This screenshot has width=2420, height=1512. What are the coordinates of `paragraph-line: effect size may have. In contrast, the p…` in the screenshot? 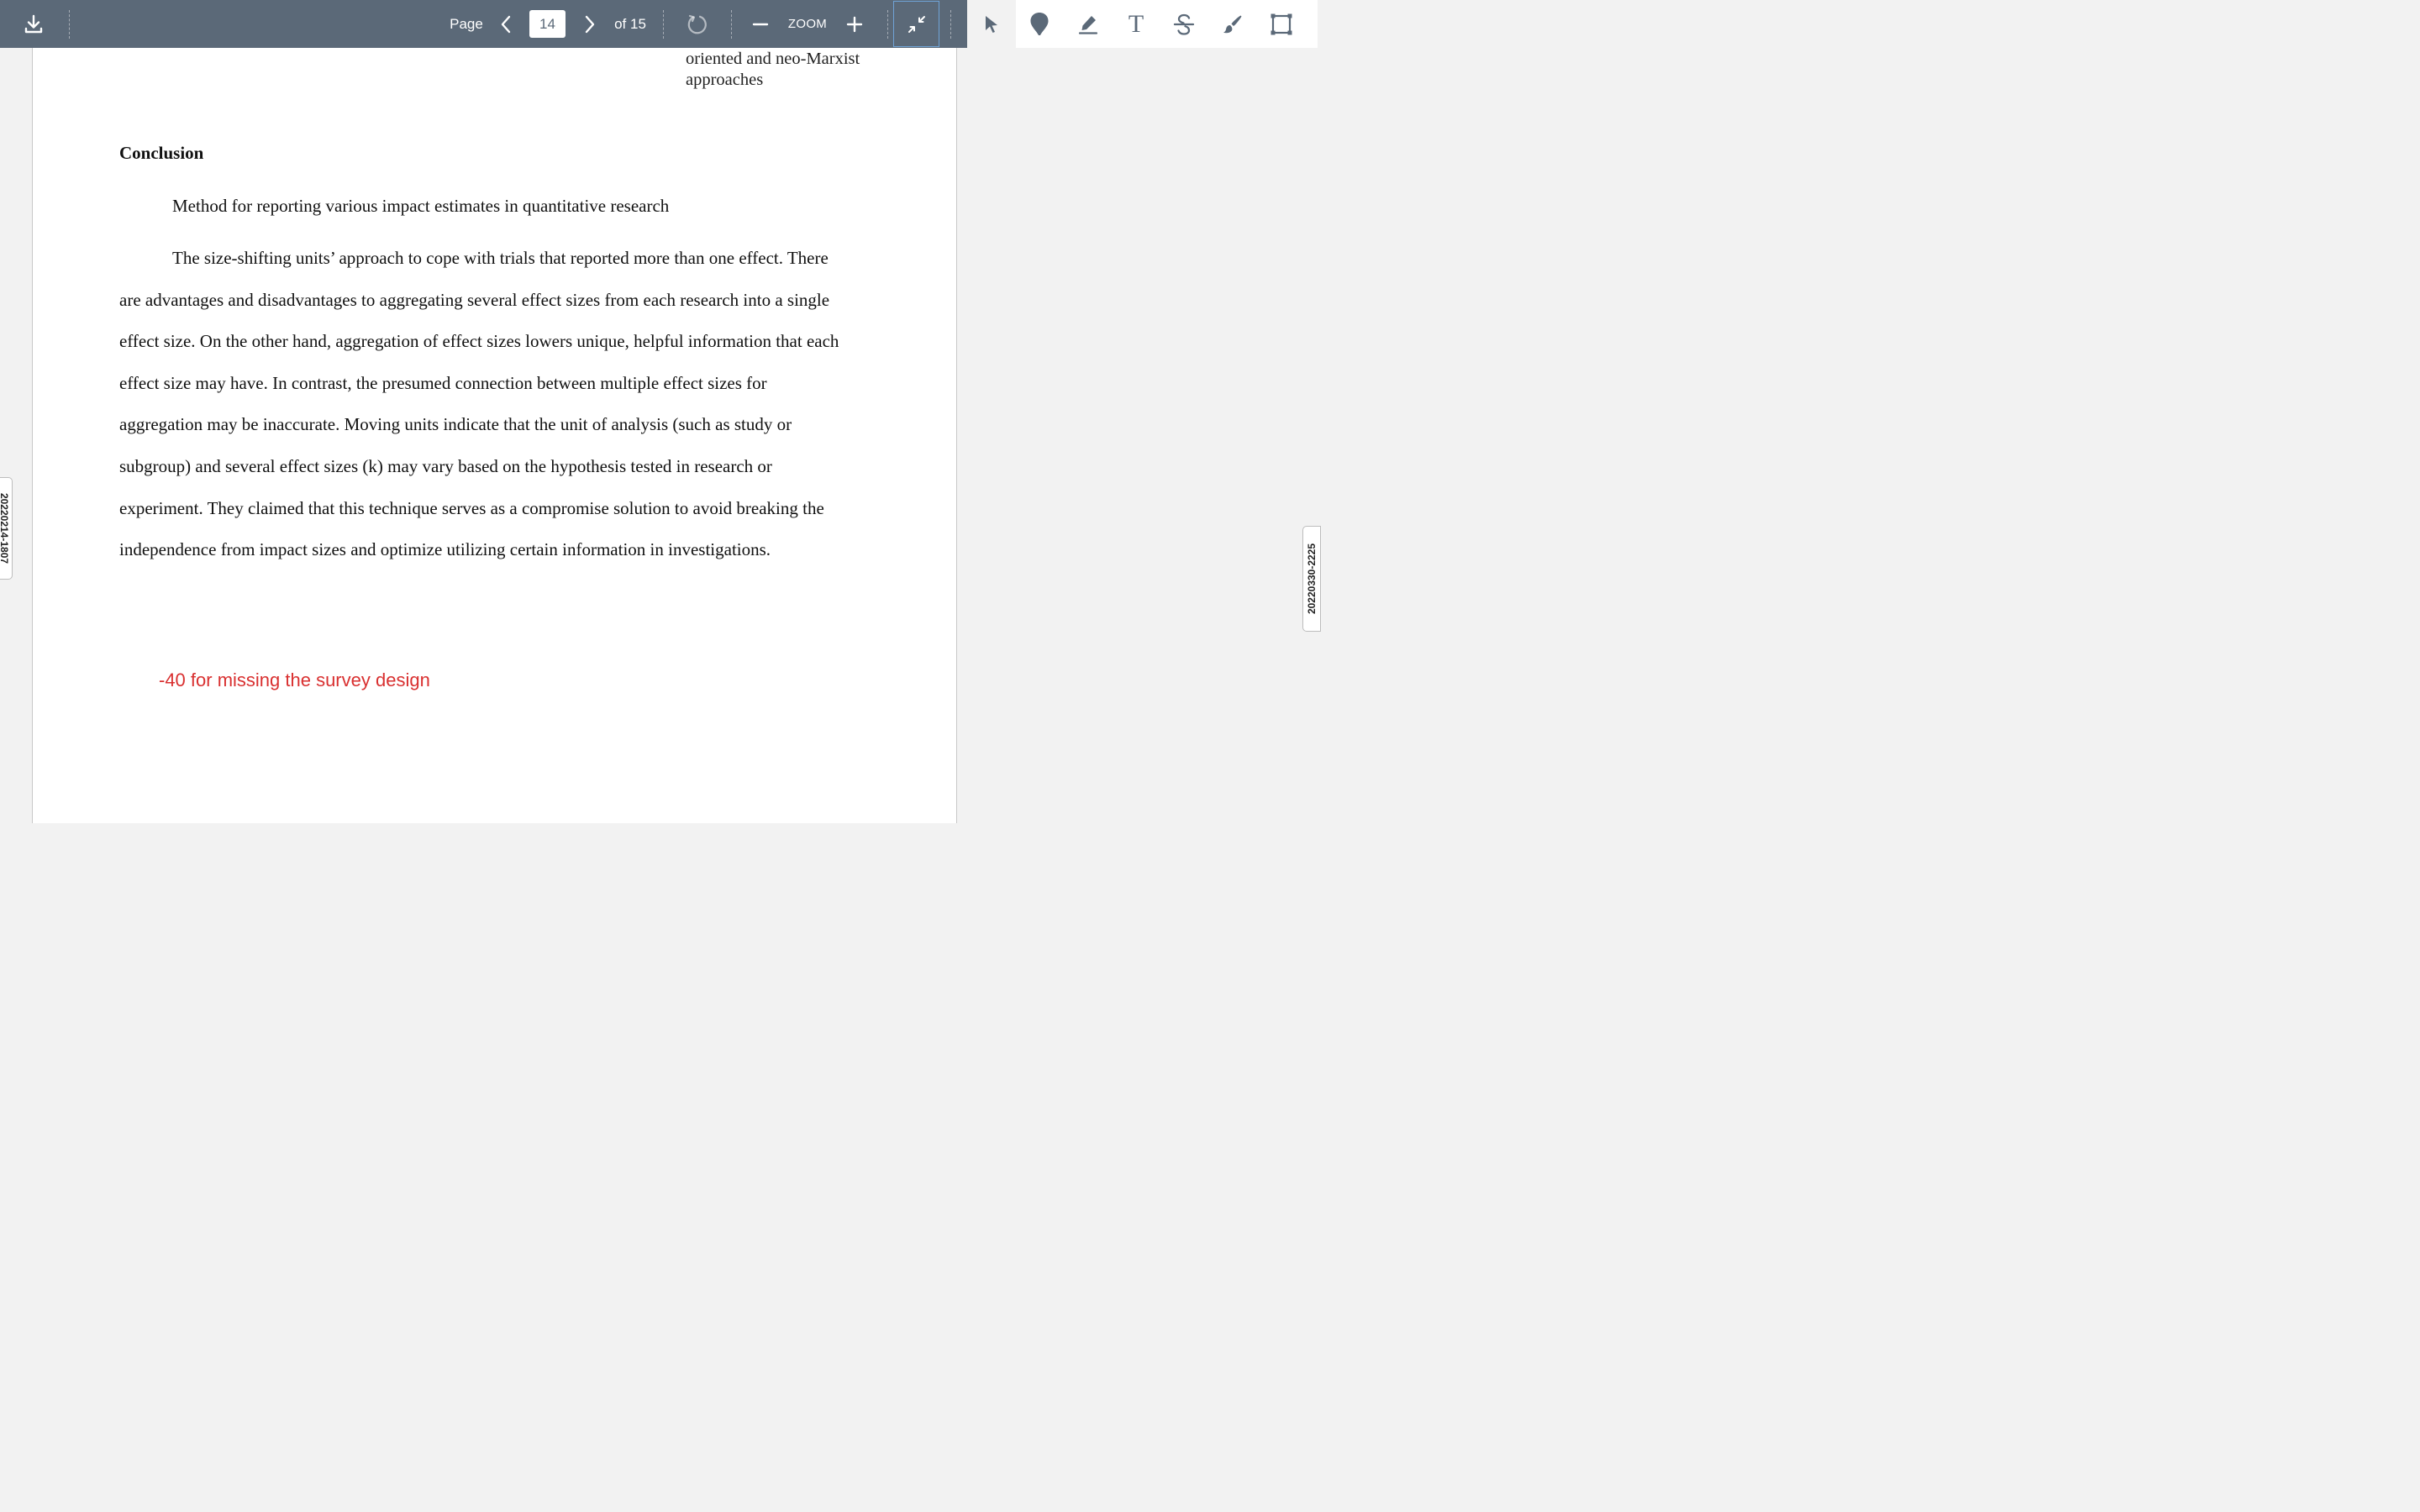 It's located at (443, 383).